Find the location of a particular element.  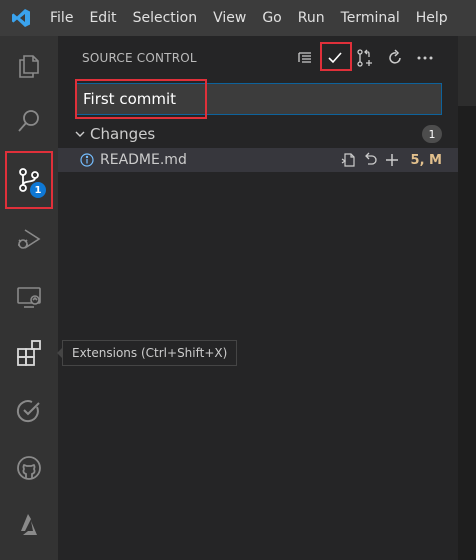

editor-tab-edge is located at coordinates (467, 71).